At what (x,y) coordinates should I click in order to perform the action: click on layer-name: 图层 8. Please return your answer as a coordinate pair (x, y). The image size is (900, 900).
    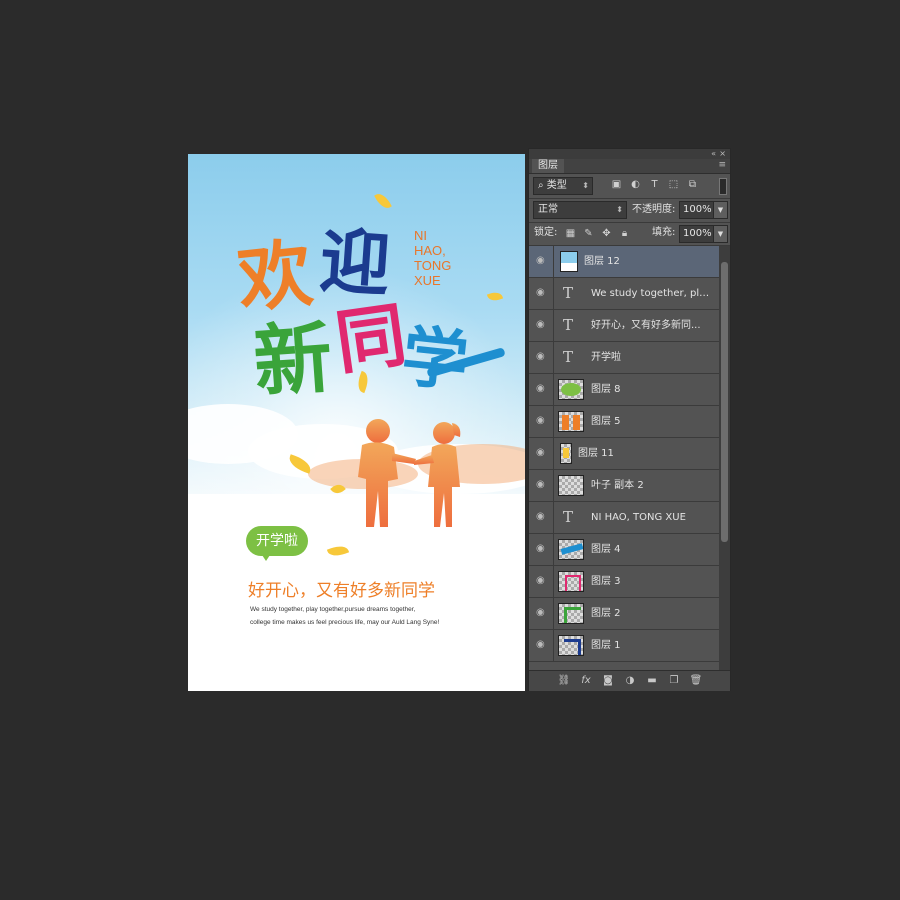
    Looking at the image, I should click on (606, 389).